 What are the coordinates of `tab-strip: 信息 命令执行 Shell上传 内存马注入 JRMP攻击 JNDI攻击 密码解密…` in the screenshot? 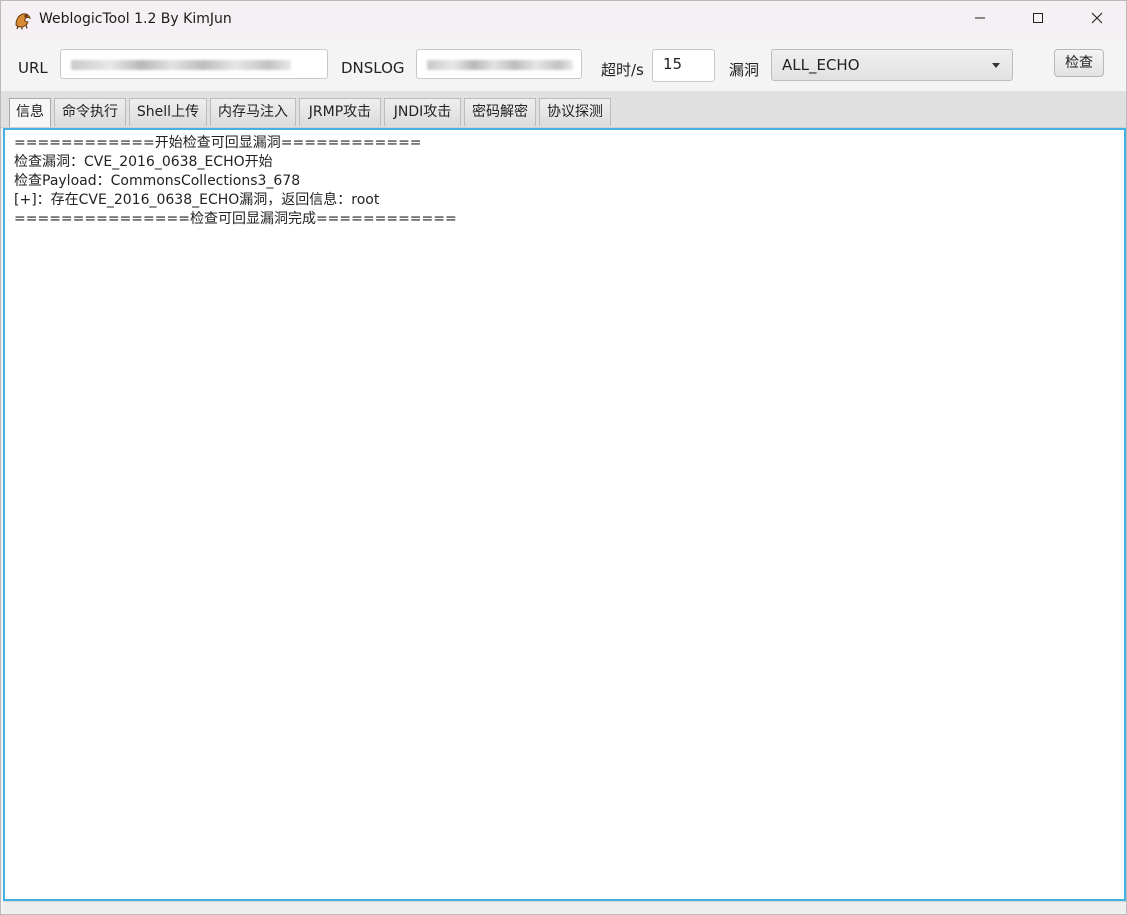 It's located at (563, 109).